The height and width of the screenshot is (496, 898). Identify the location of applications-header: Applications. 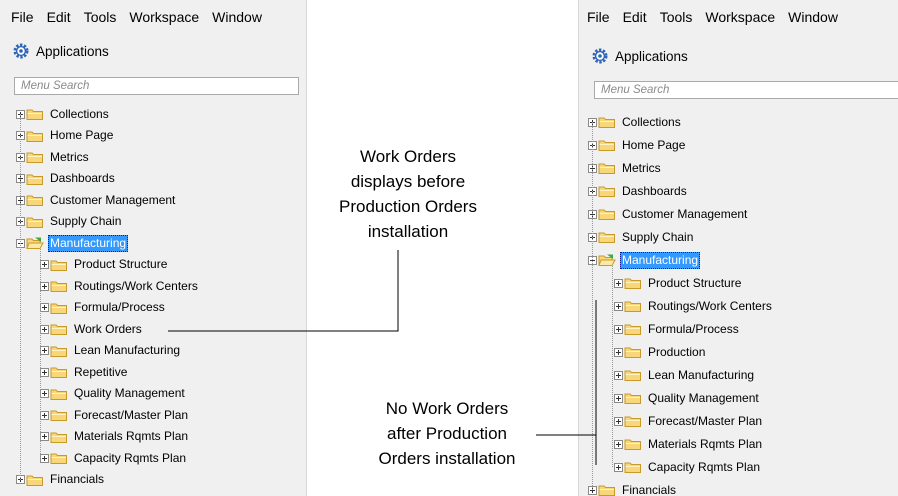
(159, 51).